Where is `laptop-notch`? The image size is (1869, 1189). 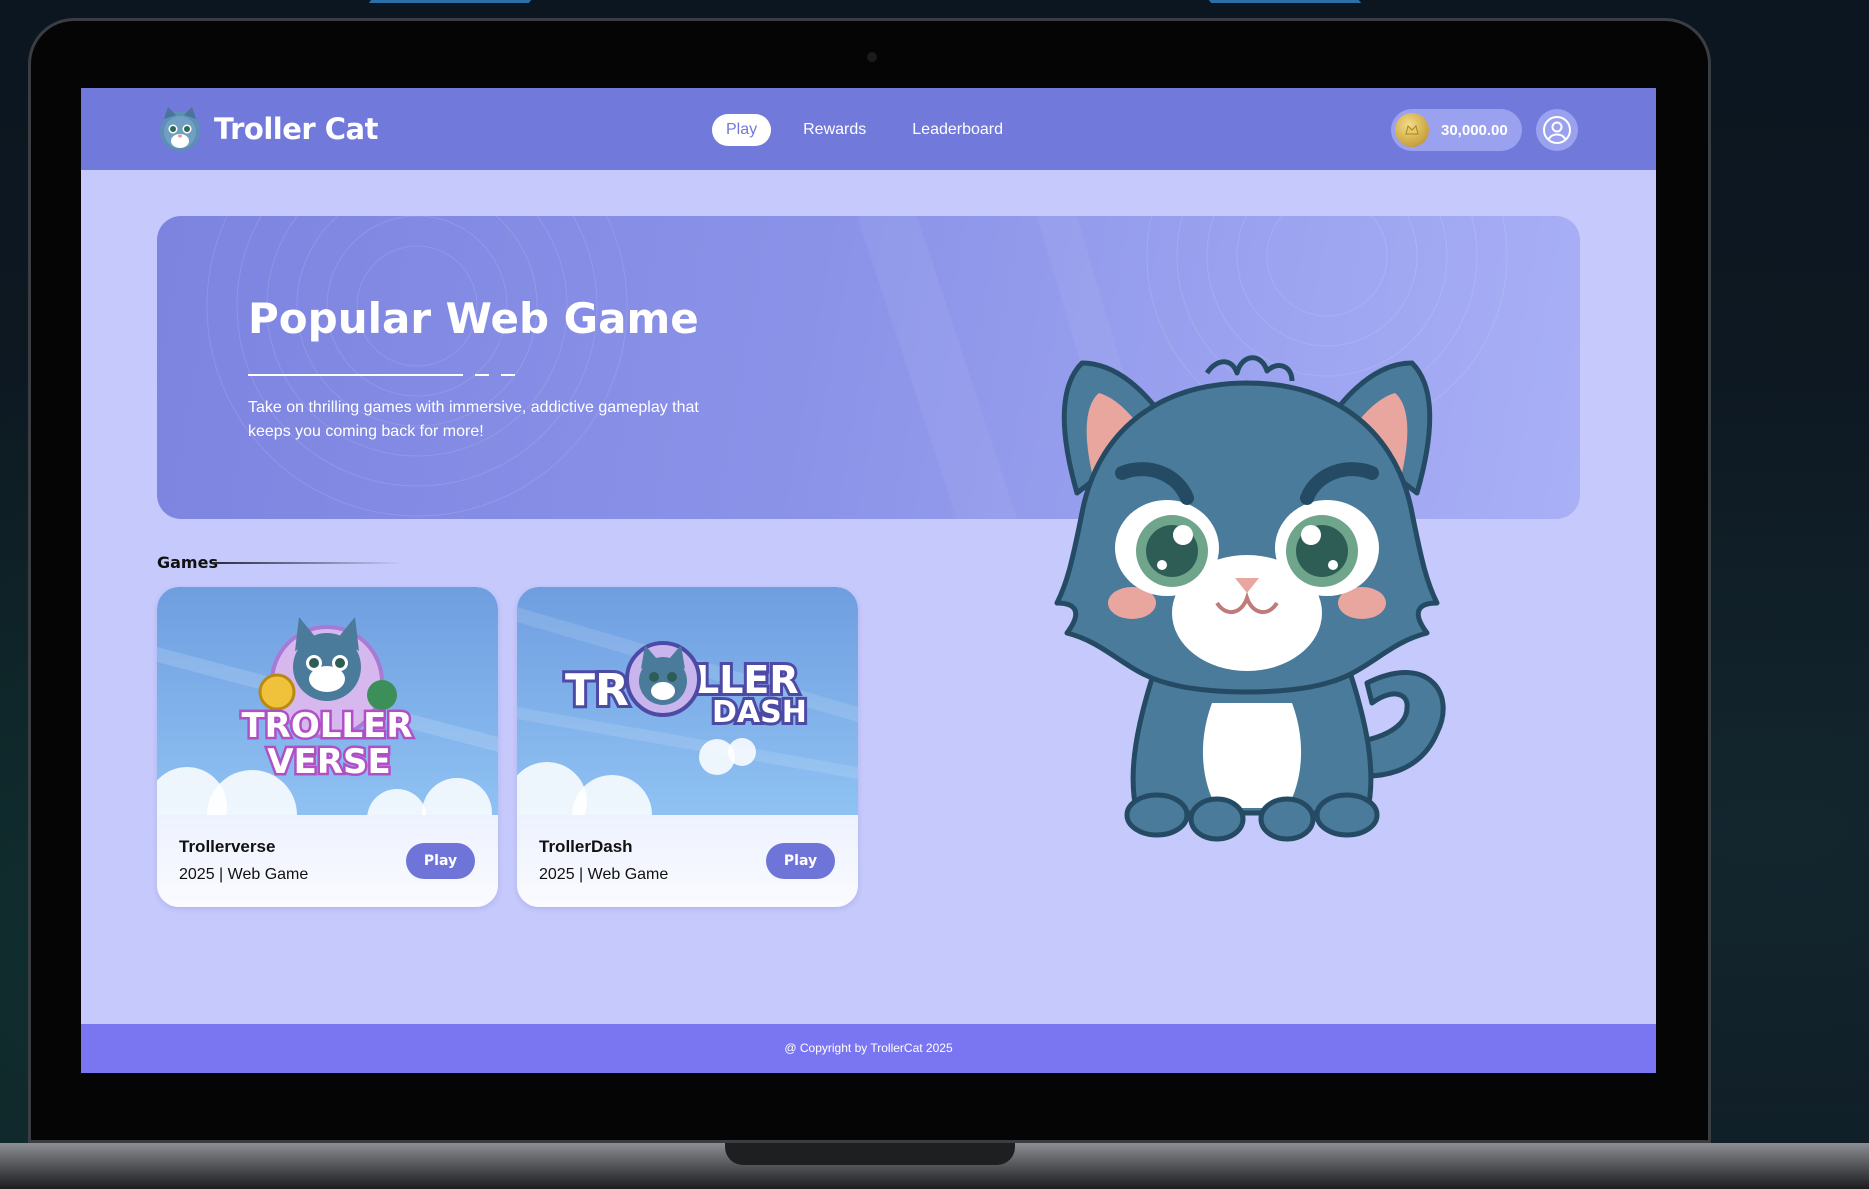 laptop-notch is located at coordinates (870, 1154).